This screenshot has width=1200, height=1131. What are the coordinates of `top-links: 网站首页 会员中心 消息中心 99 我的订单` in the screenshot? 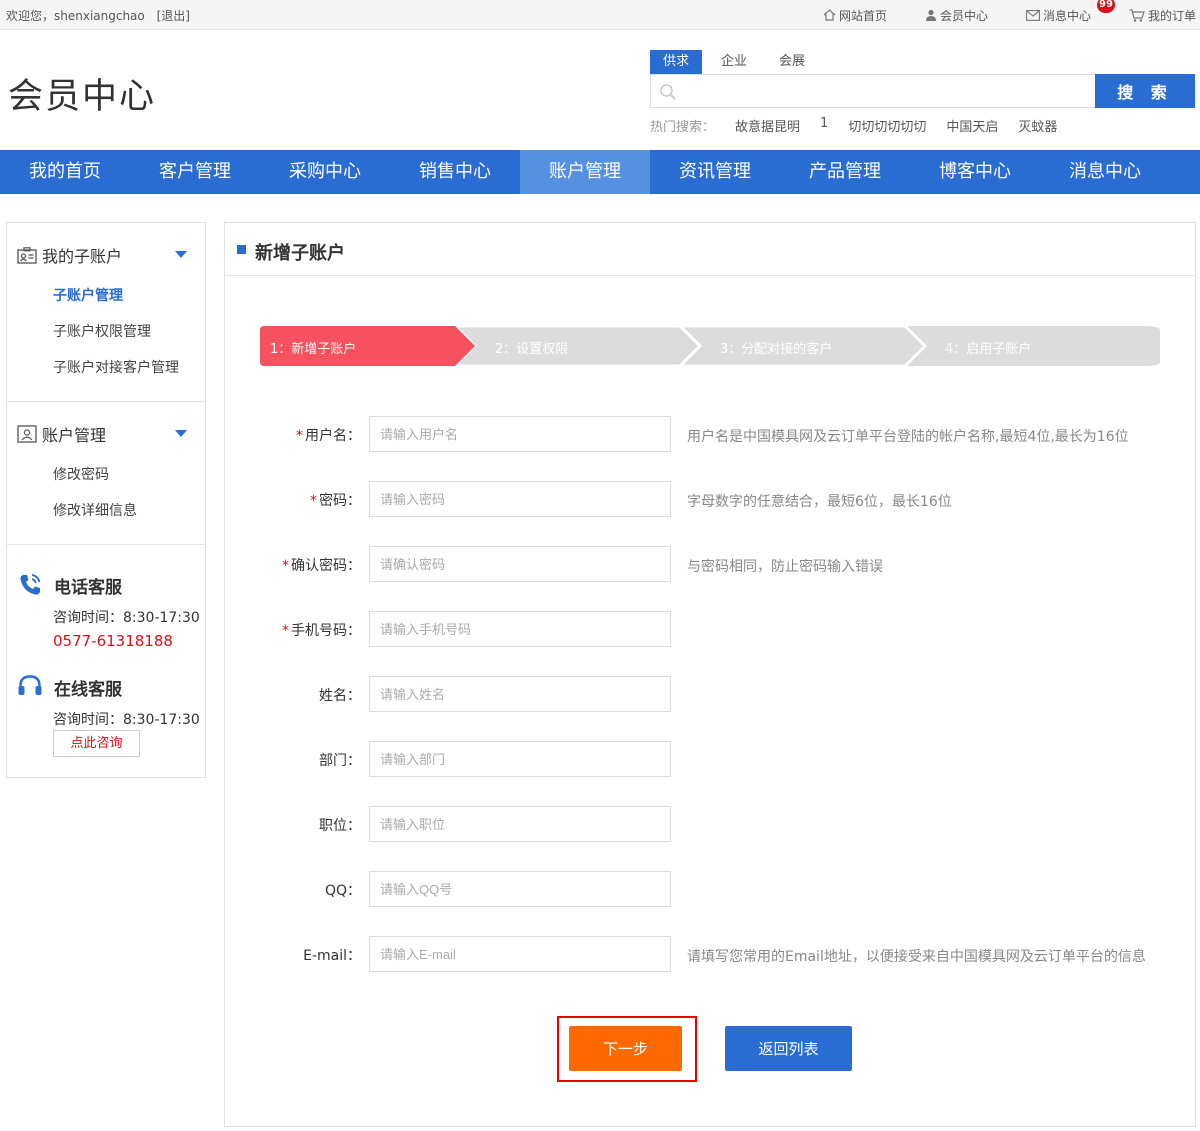 It's located at (1009, 15).